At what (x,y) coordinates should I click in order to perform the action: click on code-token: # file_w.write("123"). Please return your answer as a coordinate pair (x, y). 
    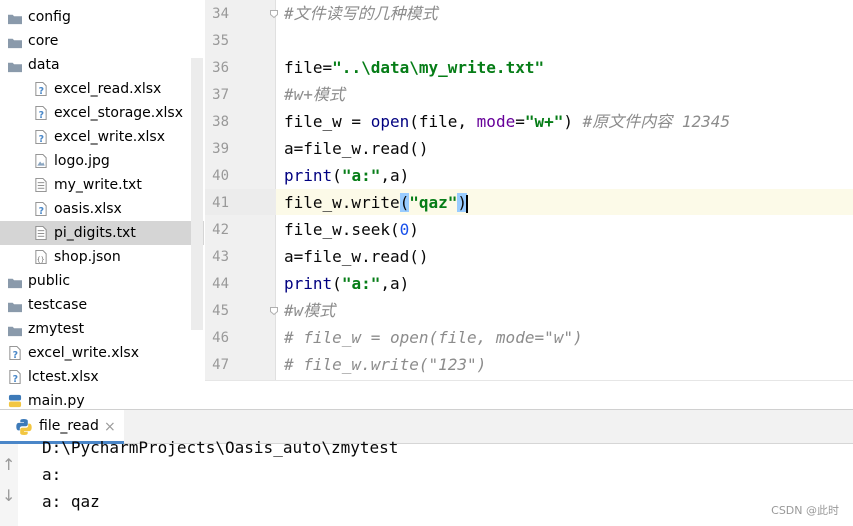
    Looking at the image, I should click on (385, 364).